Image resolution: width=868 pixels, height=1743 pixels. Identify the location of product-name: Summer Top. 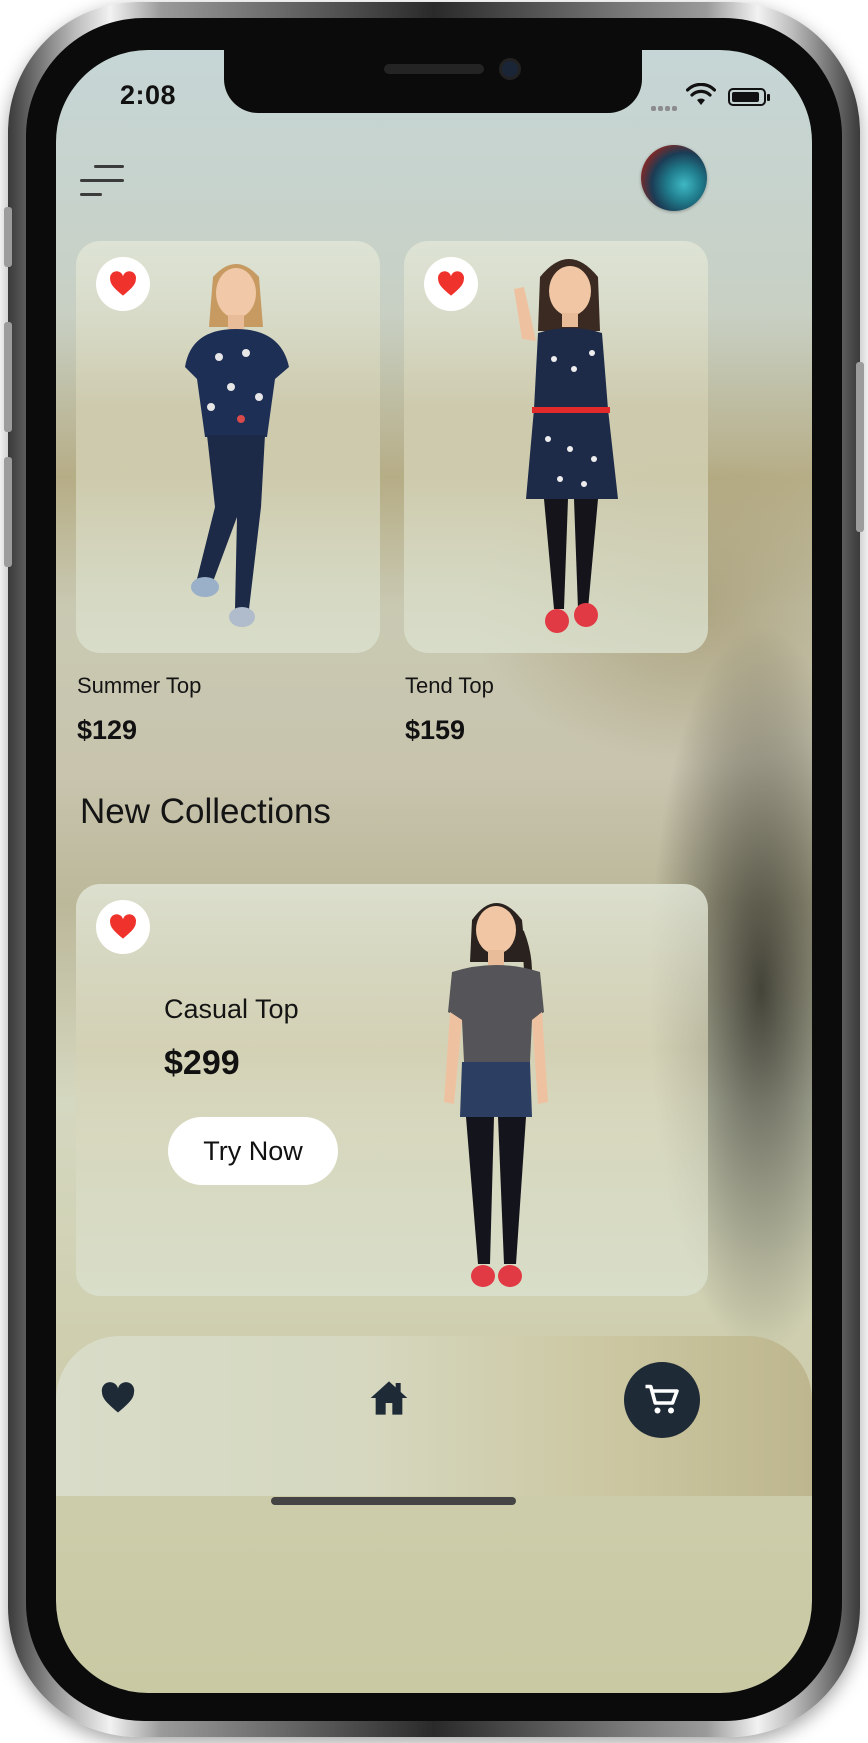
(139, 685).